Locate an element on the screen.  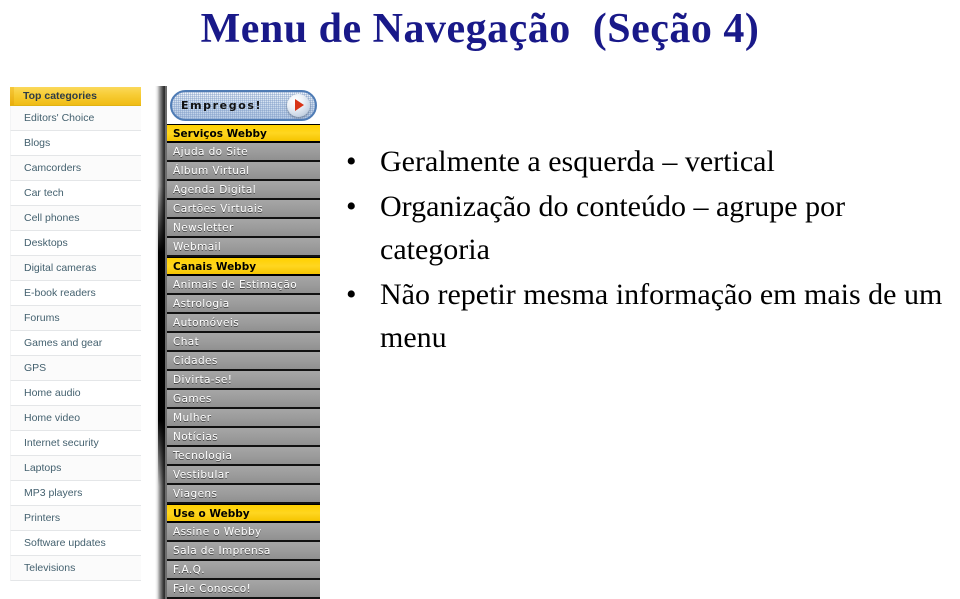
webby-menu-item: Viagens is located at coordinates (243, 494).